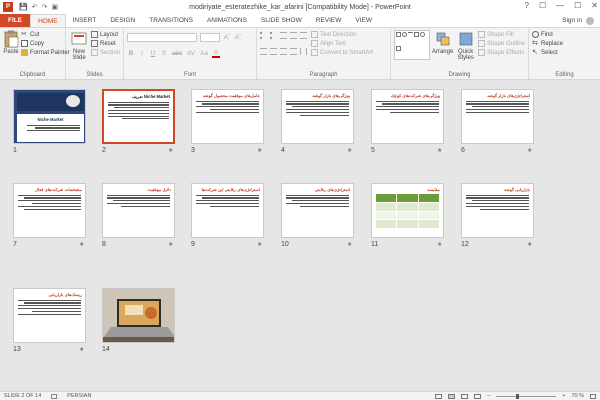  I want to click on select-button: ↖ Select, so click(564, 52).